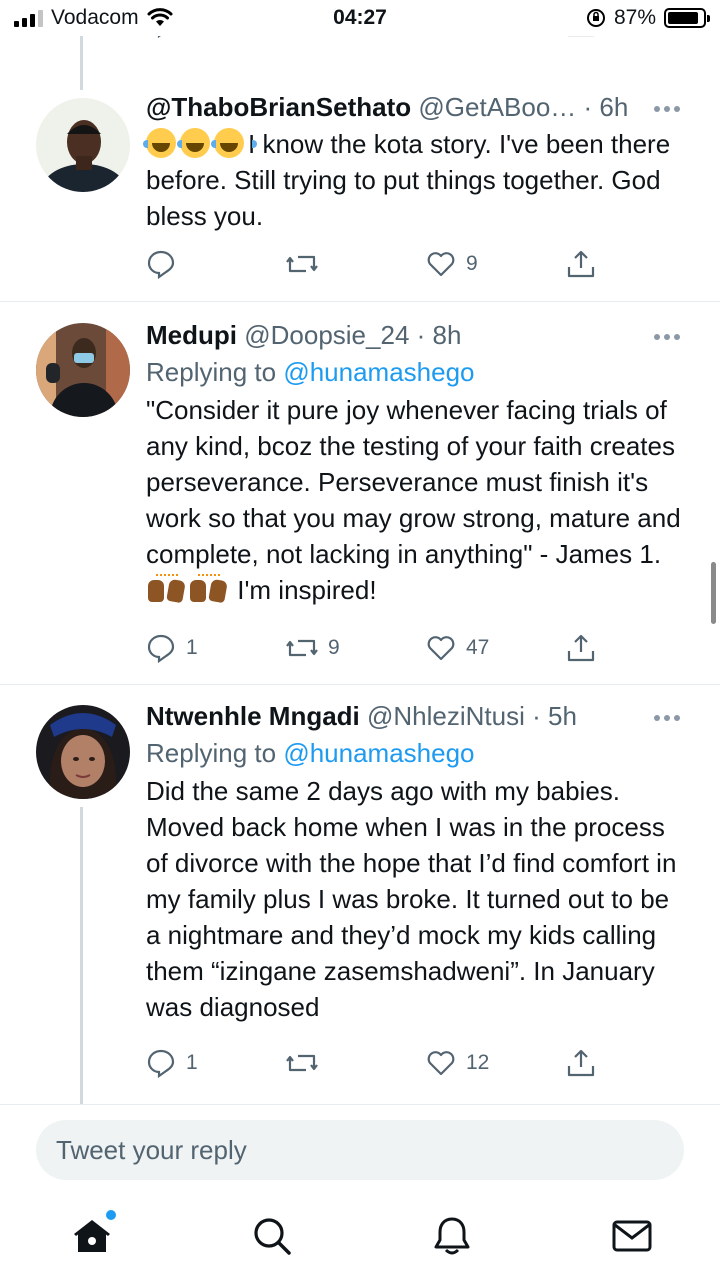  Describe the element at coordinates (415, 335) in the screenshot. I see `tweet-header: Medupi @Doopsie_24 · 8h` at that location.